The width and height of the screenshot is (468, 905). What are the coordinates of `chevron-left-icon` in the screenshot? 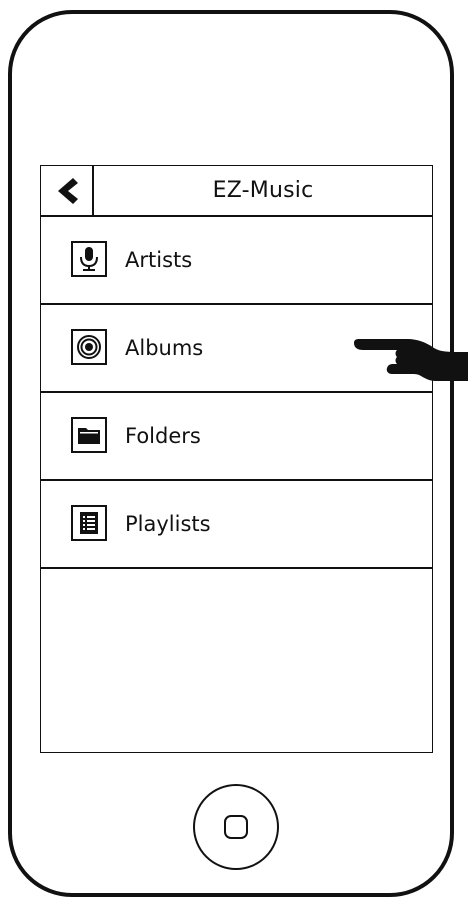 It's located at (67, 190).